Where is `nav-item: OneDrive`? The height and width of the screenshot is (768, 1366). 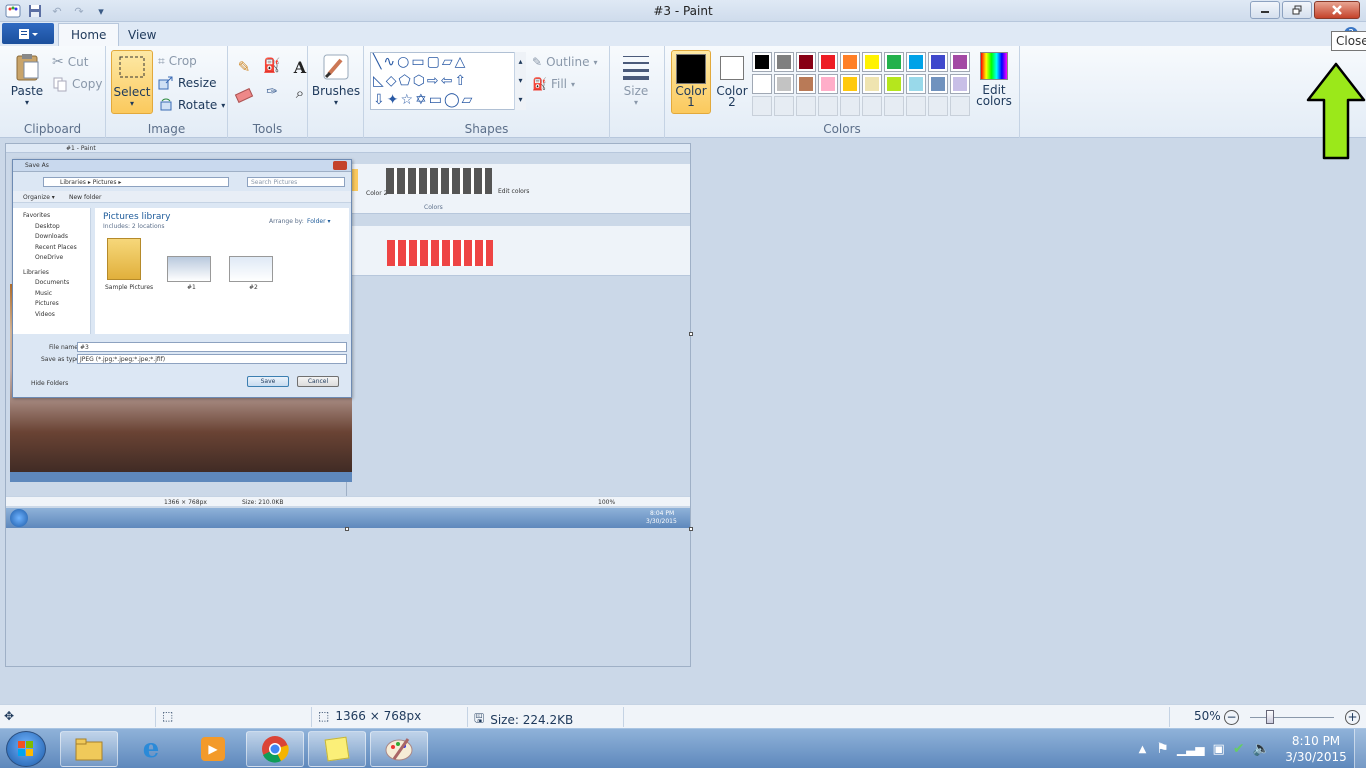
nav-item: OneDrive is located at coordinates (49, 257).